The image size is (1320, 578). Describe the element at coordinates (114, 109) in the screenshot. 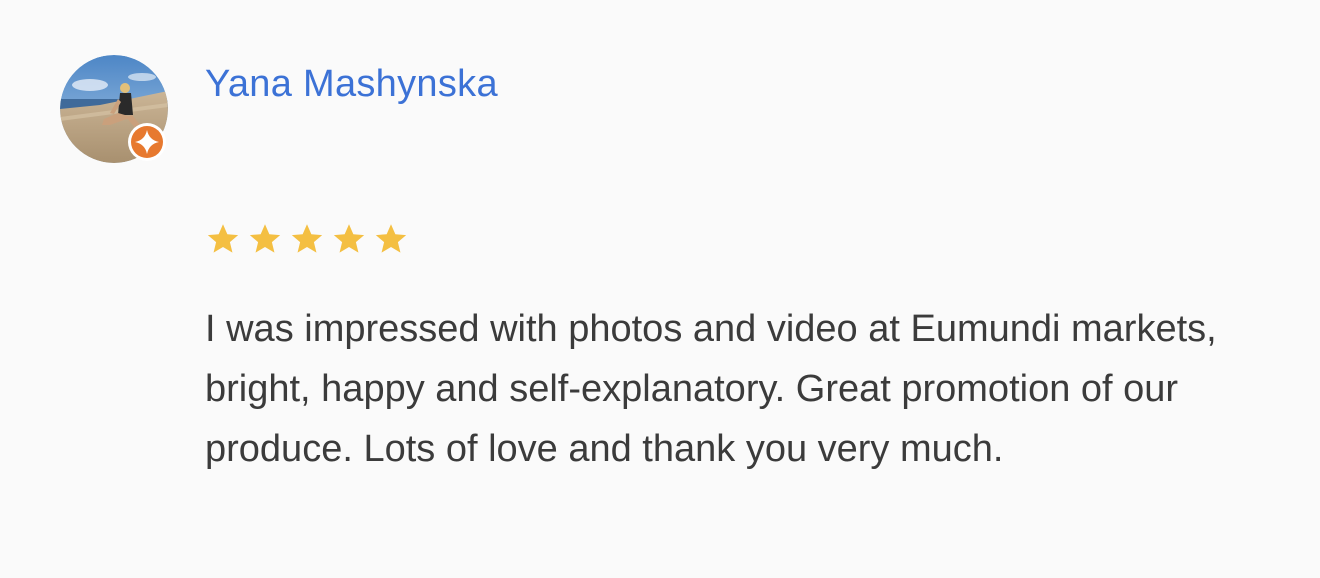

I see `avatar` at that location.